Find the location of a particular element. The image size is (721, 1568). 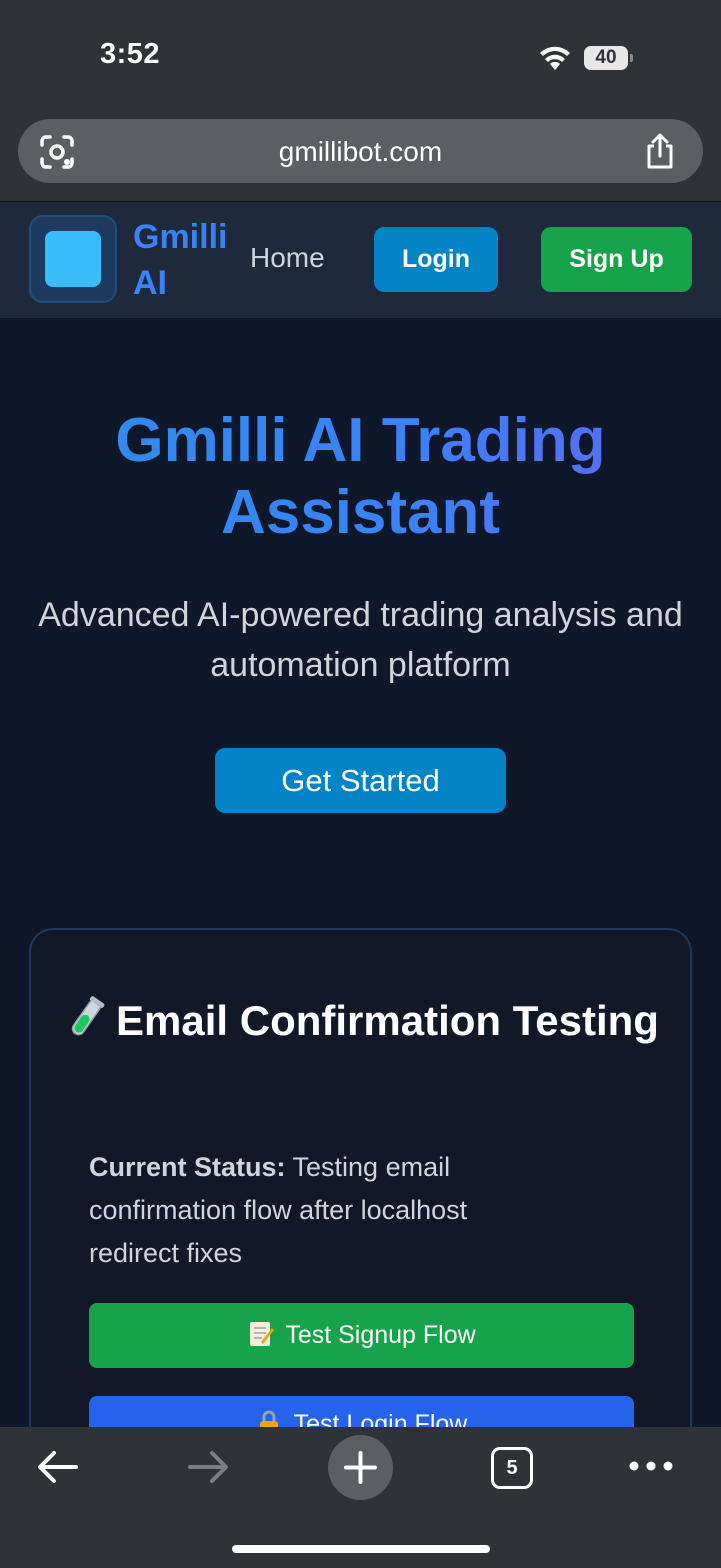

logo-icon is located at coordinates (73, 259).